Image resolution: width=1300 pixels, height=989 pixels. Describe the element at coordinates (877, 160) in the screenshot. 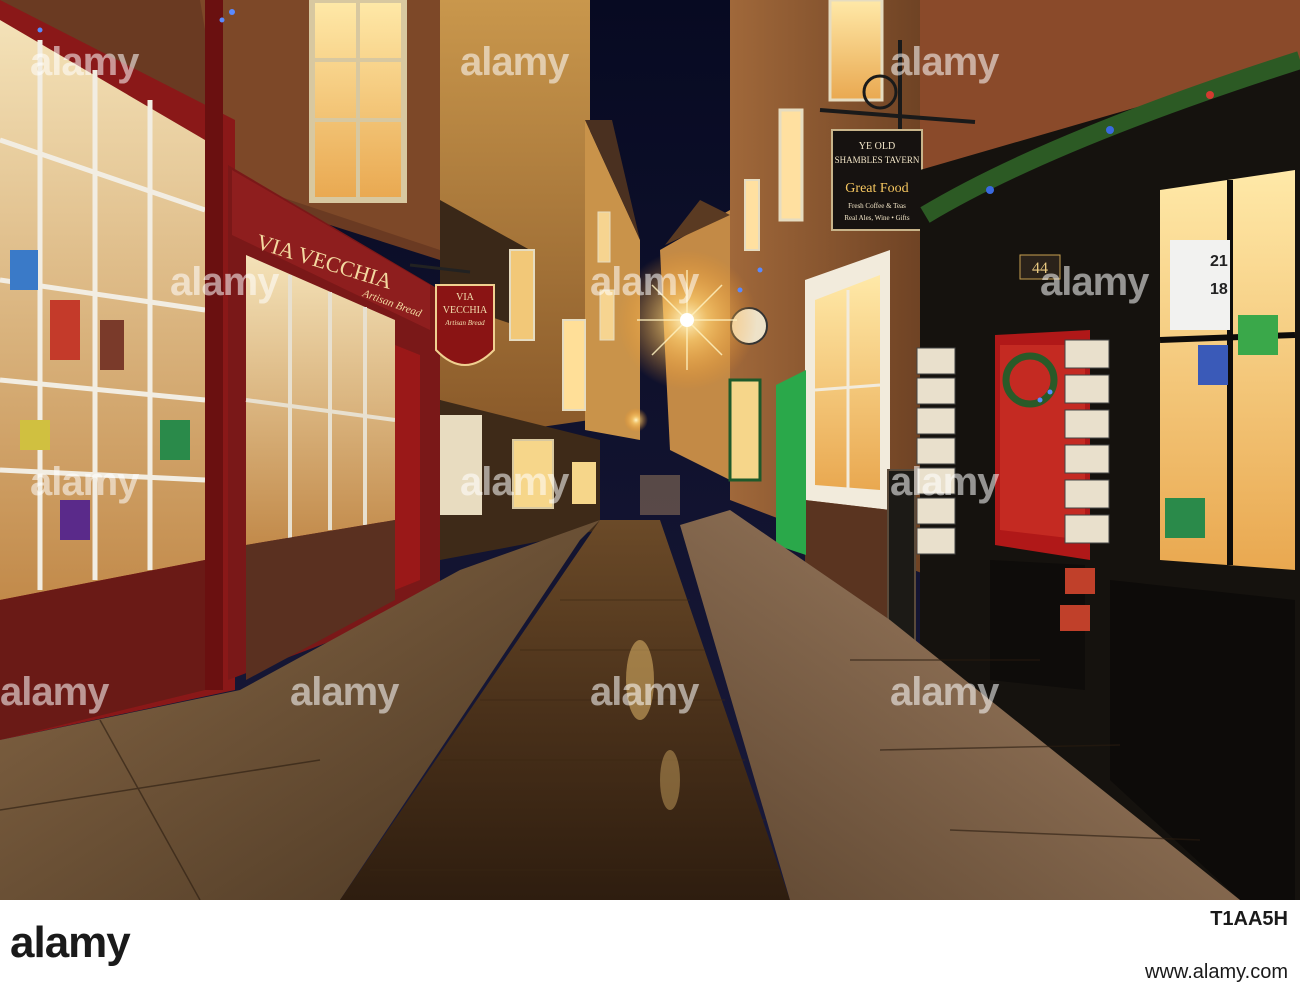

I see `tavern-line2: SHAMBLES TAVERN` at that location.